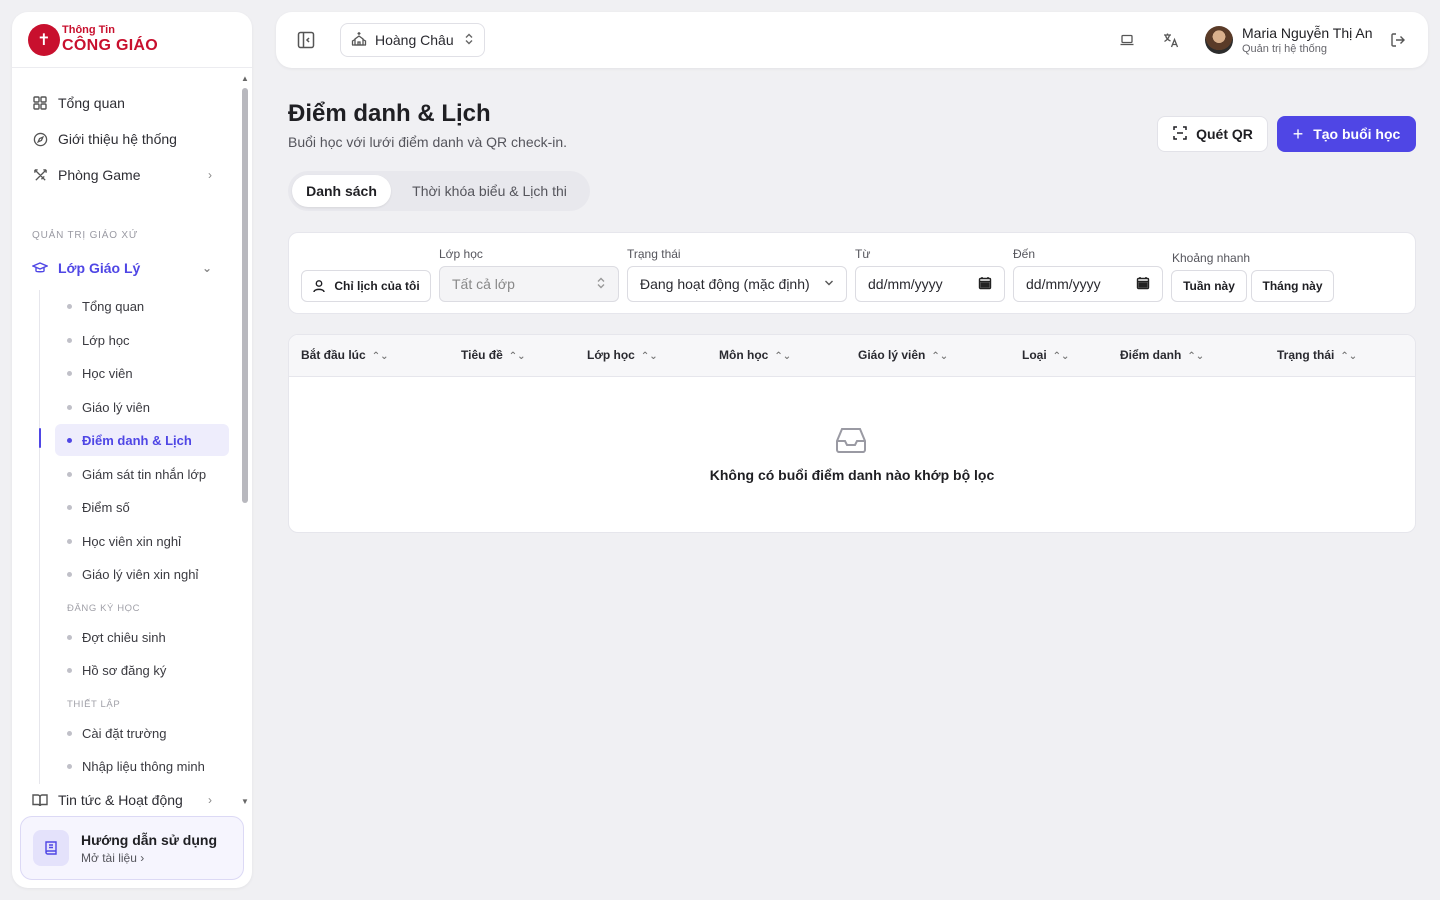 The image size is (1440, 900). I want to click on submenu-item-applications: Hồ sơ đăng ký, so click(142, 670).